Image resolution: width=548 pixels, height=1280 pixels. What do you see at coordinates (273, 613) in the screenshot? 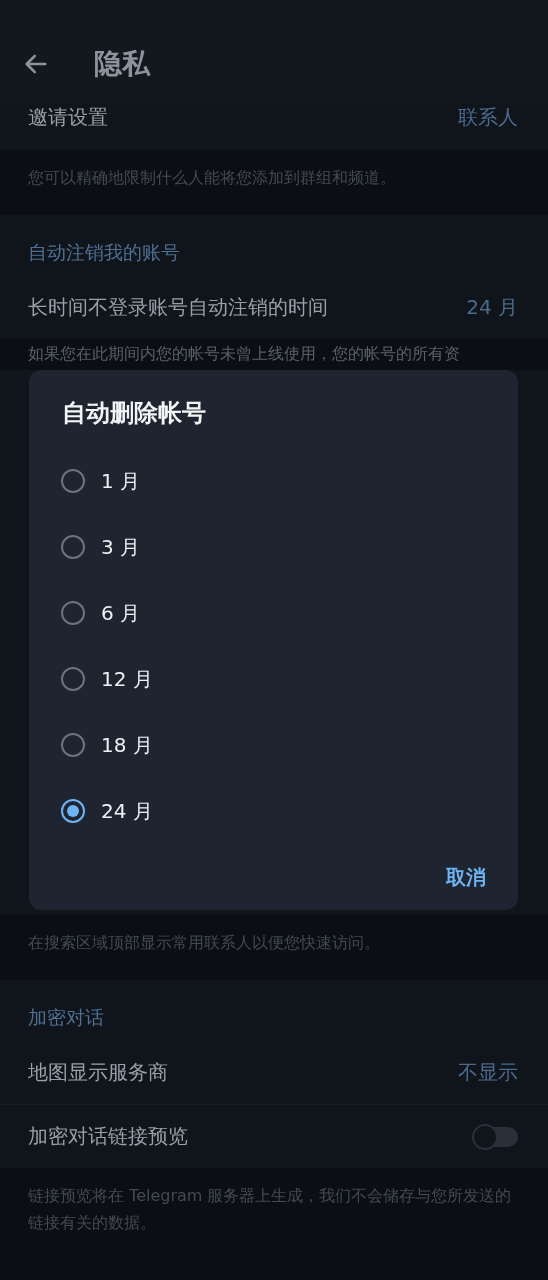
I see `period-option: 6 月` at bounding box center [273, 613].